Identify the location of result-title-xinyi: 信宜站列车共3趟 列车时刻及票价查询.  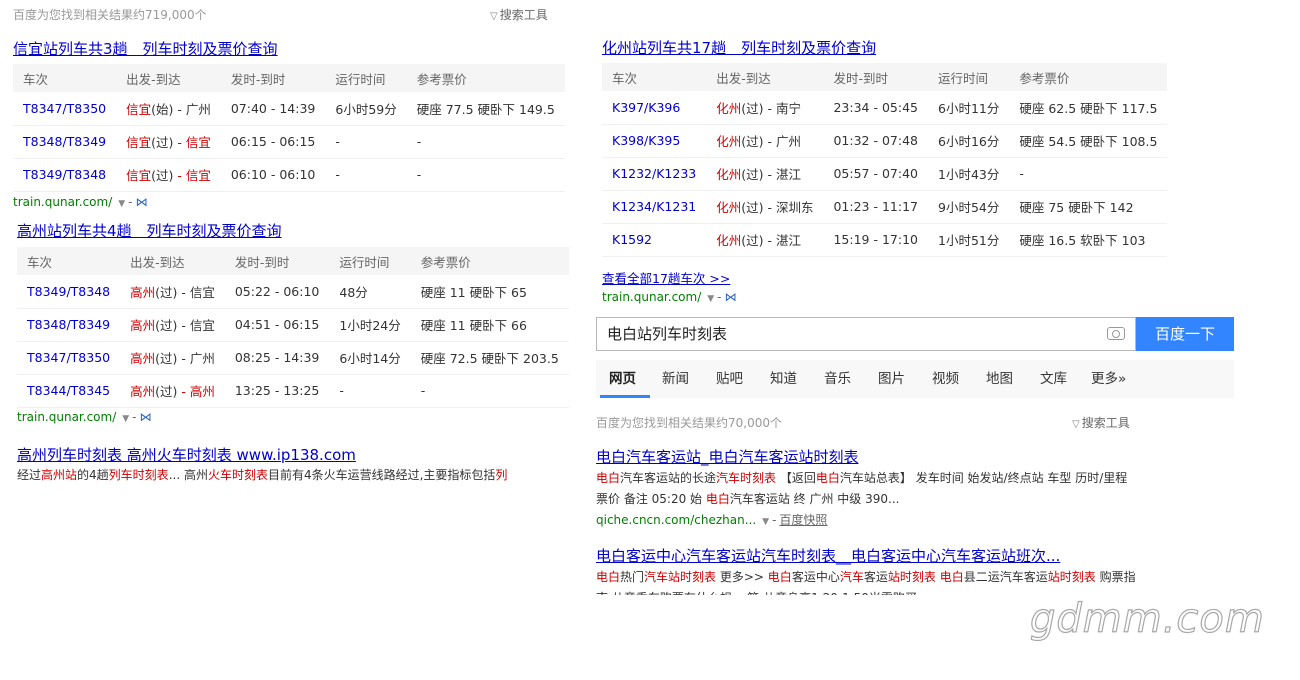
(145, 48).